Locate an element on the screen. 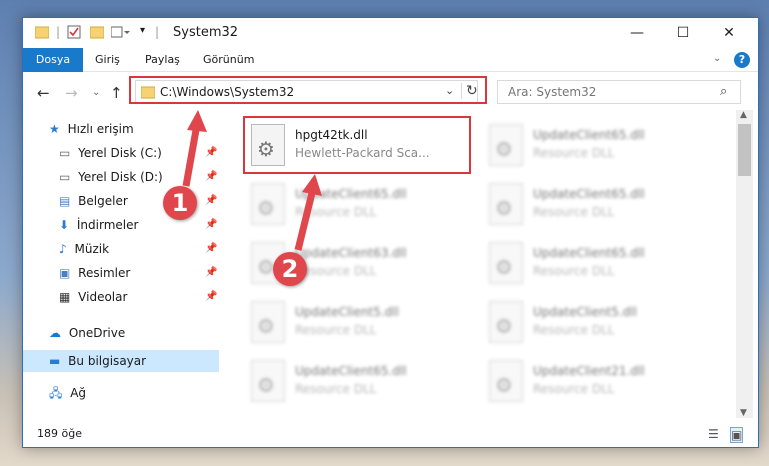 The image size is (769, 466). step-badge-1: 1 is located at coordinates (180, 203).